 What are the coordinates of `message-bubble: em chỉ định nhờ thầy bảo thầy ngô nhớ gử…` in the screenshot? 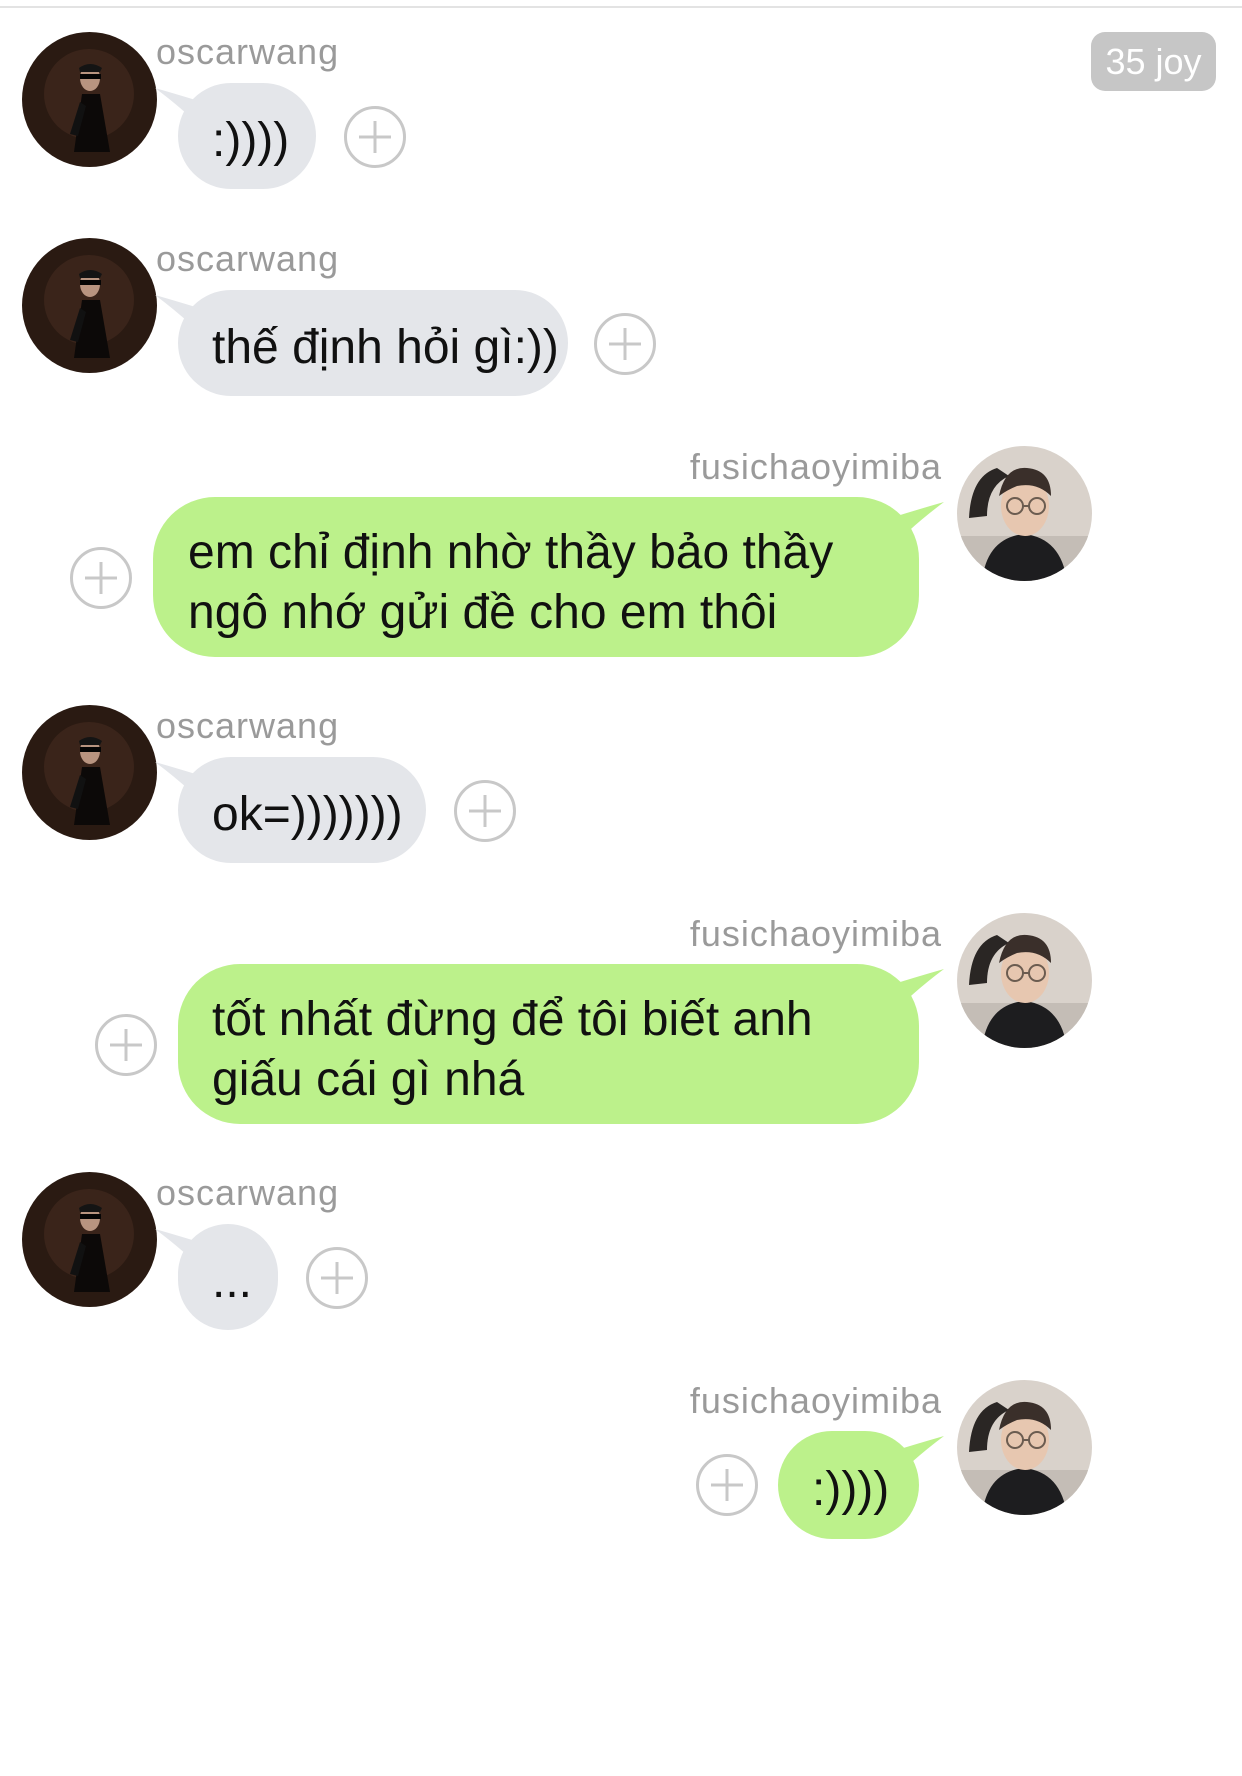 It's located at (536, 577).